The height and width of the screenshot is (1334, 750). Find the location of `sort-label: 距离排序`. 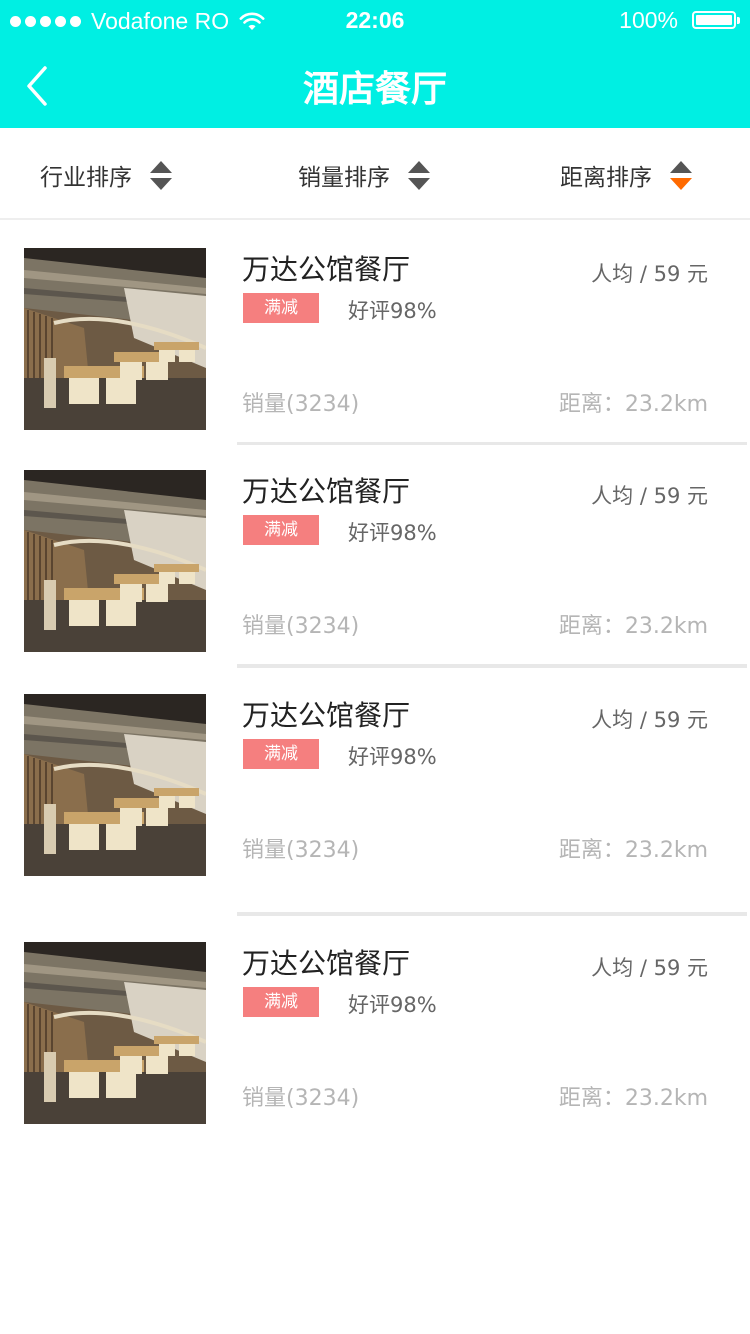

sort-label: 距离排序 is located at coordinates (606, 178).